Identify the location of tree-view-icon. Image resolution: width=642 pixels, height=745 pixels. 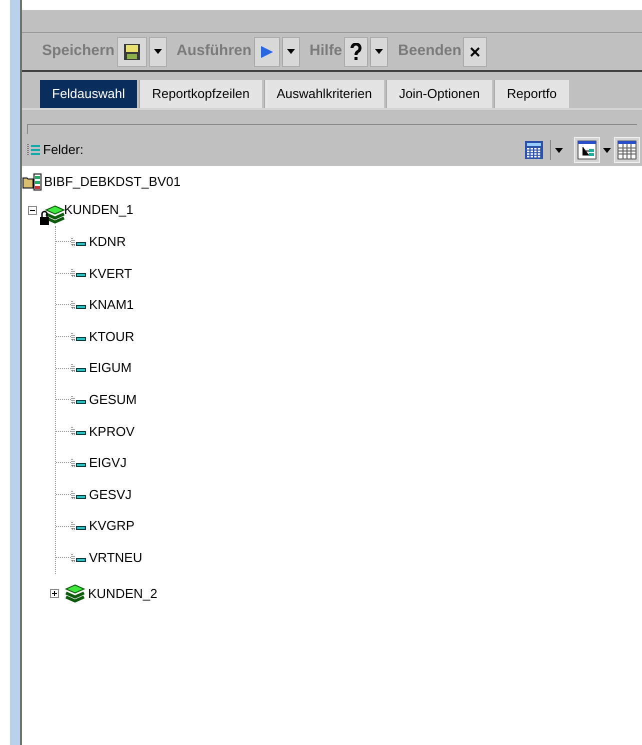
(587, 150).